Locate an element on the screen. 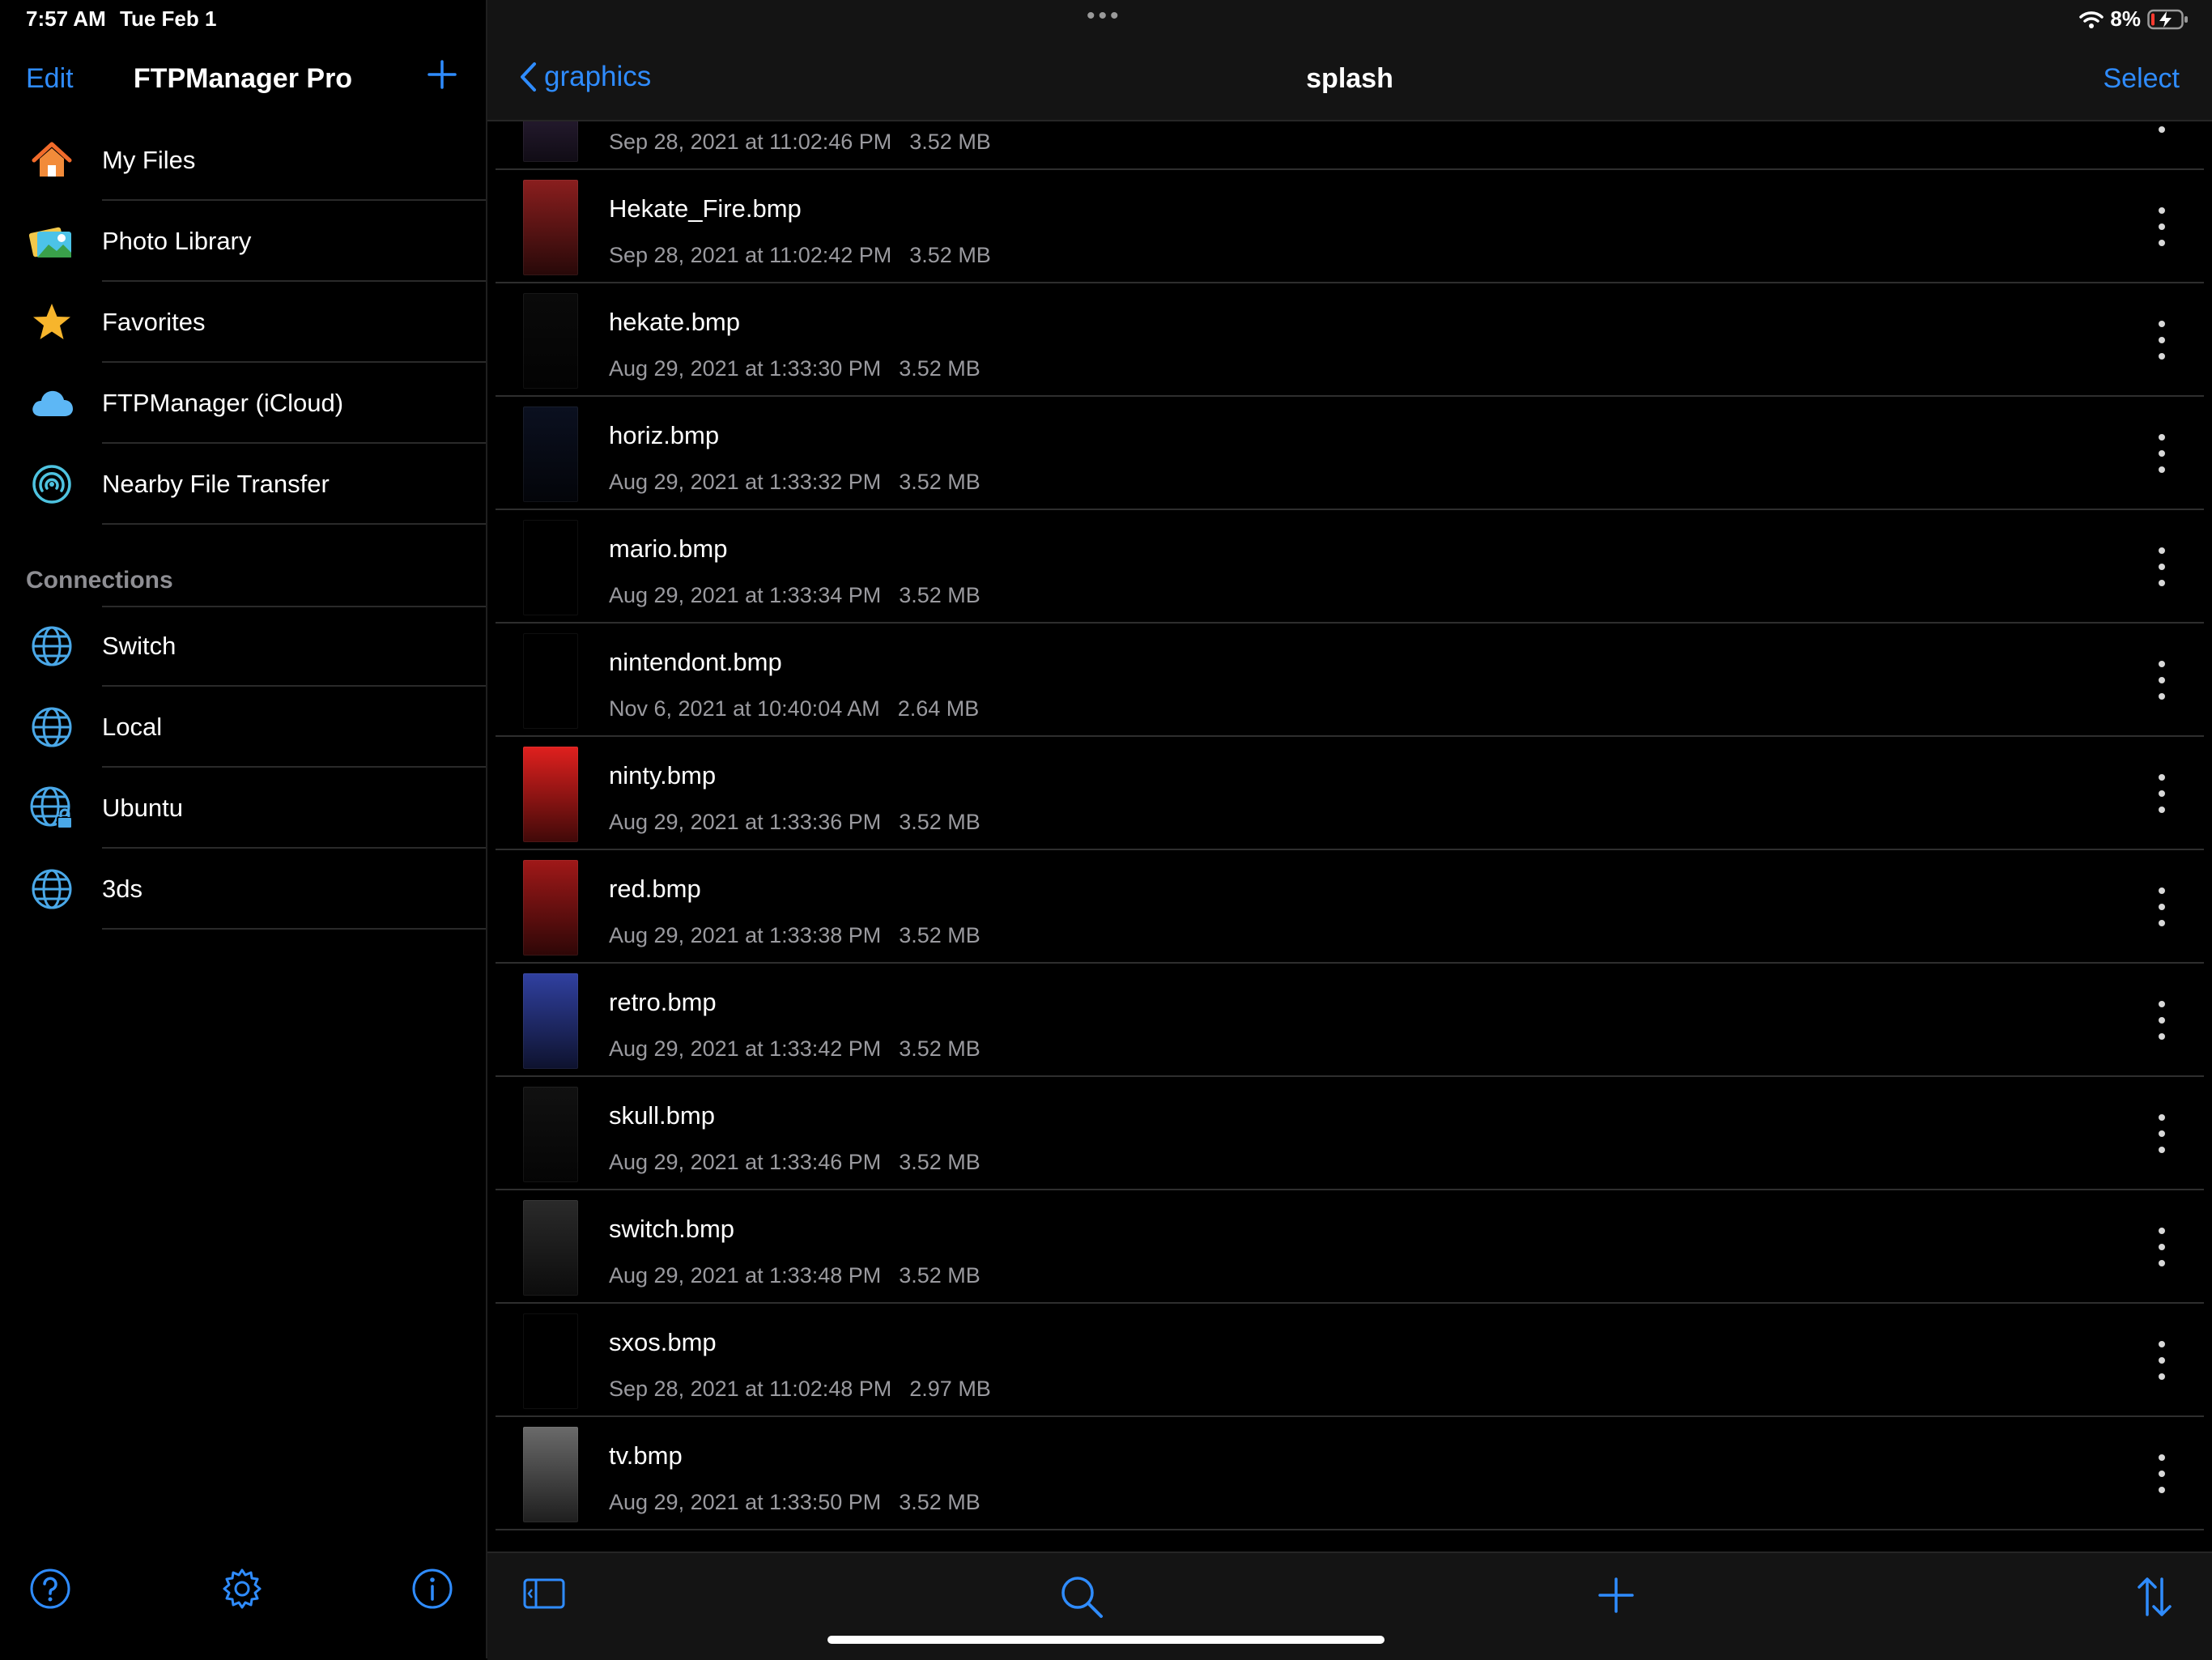 The width and height of the screenshot is (2212, 1660). sidebar-bottom-bar is located at coordinates (243, 1592).